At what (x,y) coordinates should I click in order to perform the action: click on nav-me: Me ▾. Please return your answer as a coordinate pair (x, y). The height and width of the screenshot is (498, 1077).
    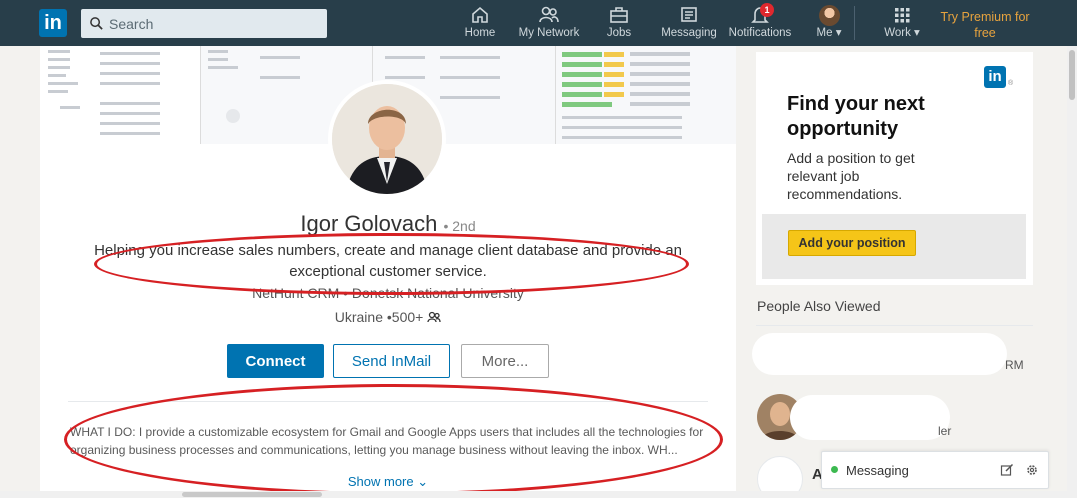
    Looking at the image, I should click on (829, 24).